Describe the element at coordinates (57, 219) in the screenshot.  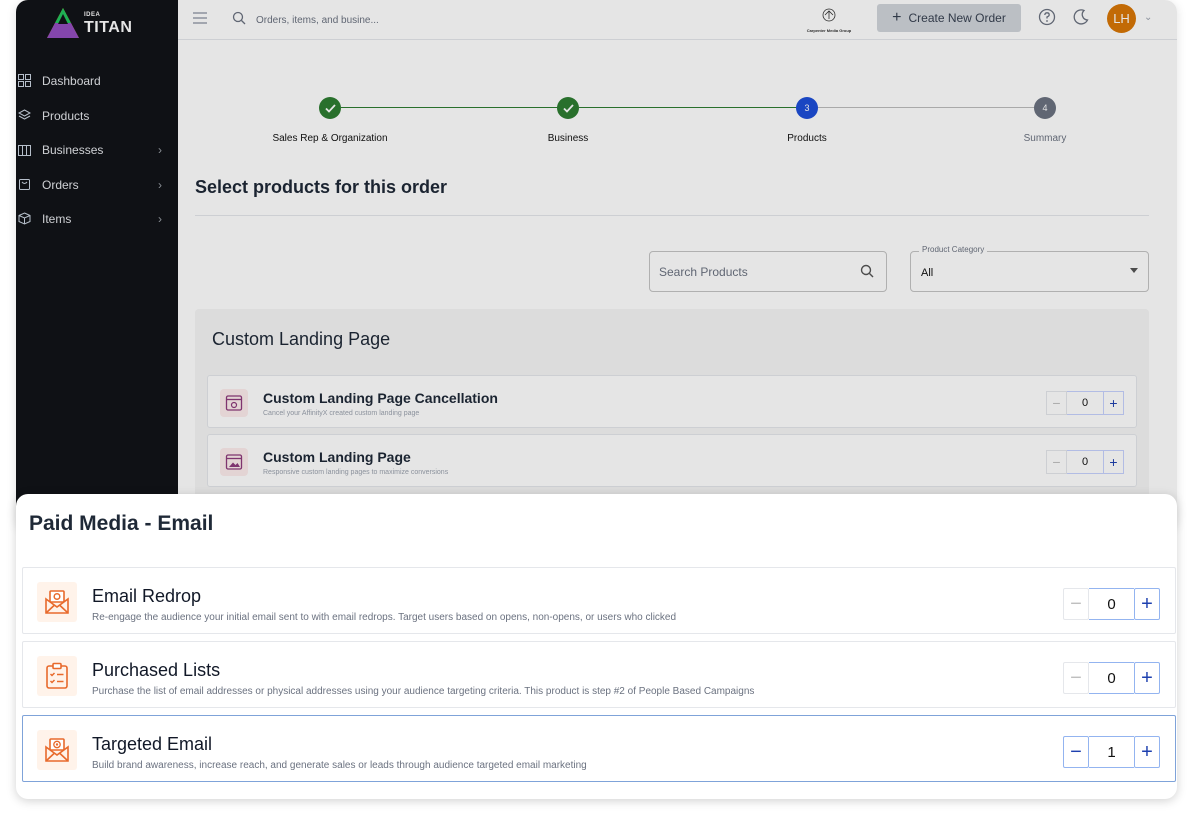
I see `sidebar-item-label: Items` at that location.